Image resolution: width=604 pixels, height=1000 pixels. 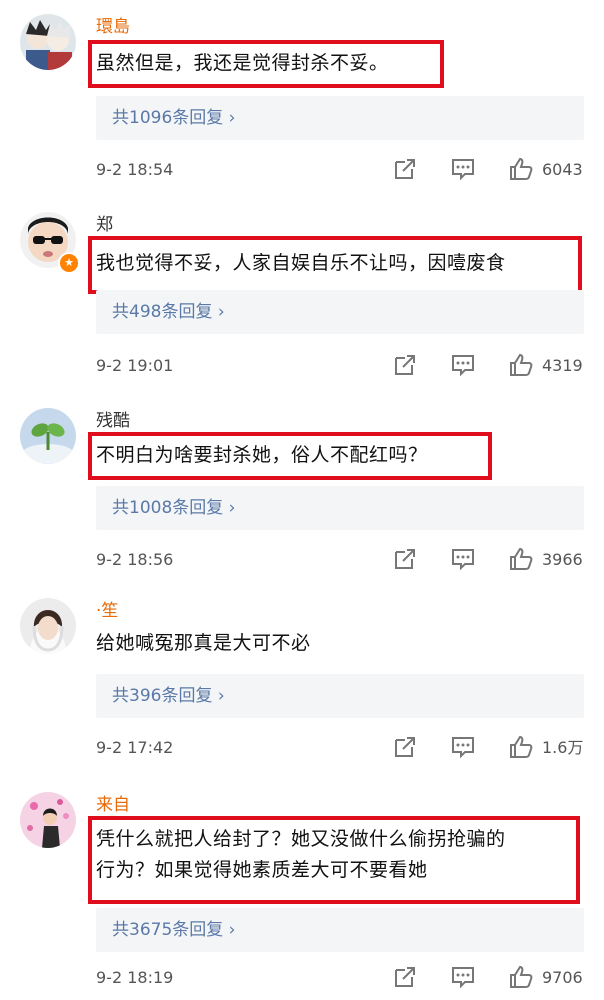 What do you see at coordinates (242, 63) in the screenshot?
I see `comment-text: 虽然但是，我还是觉得封杀不妥。` at bounding box center [242, 63].